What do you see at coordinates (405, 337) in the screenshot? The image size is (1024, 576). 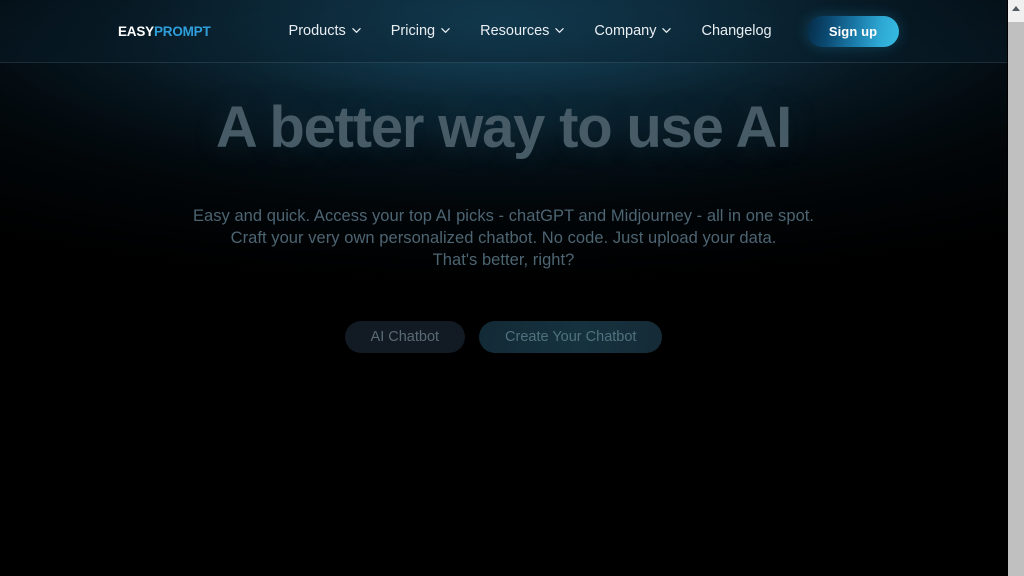 I see `ai-chatbot-button: AI Chatbot` at bounding box center [405, 337].